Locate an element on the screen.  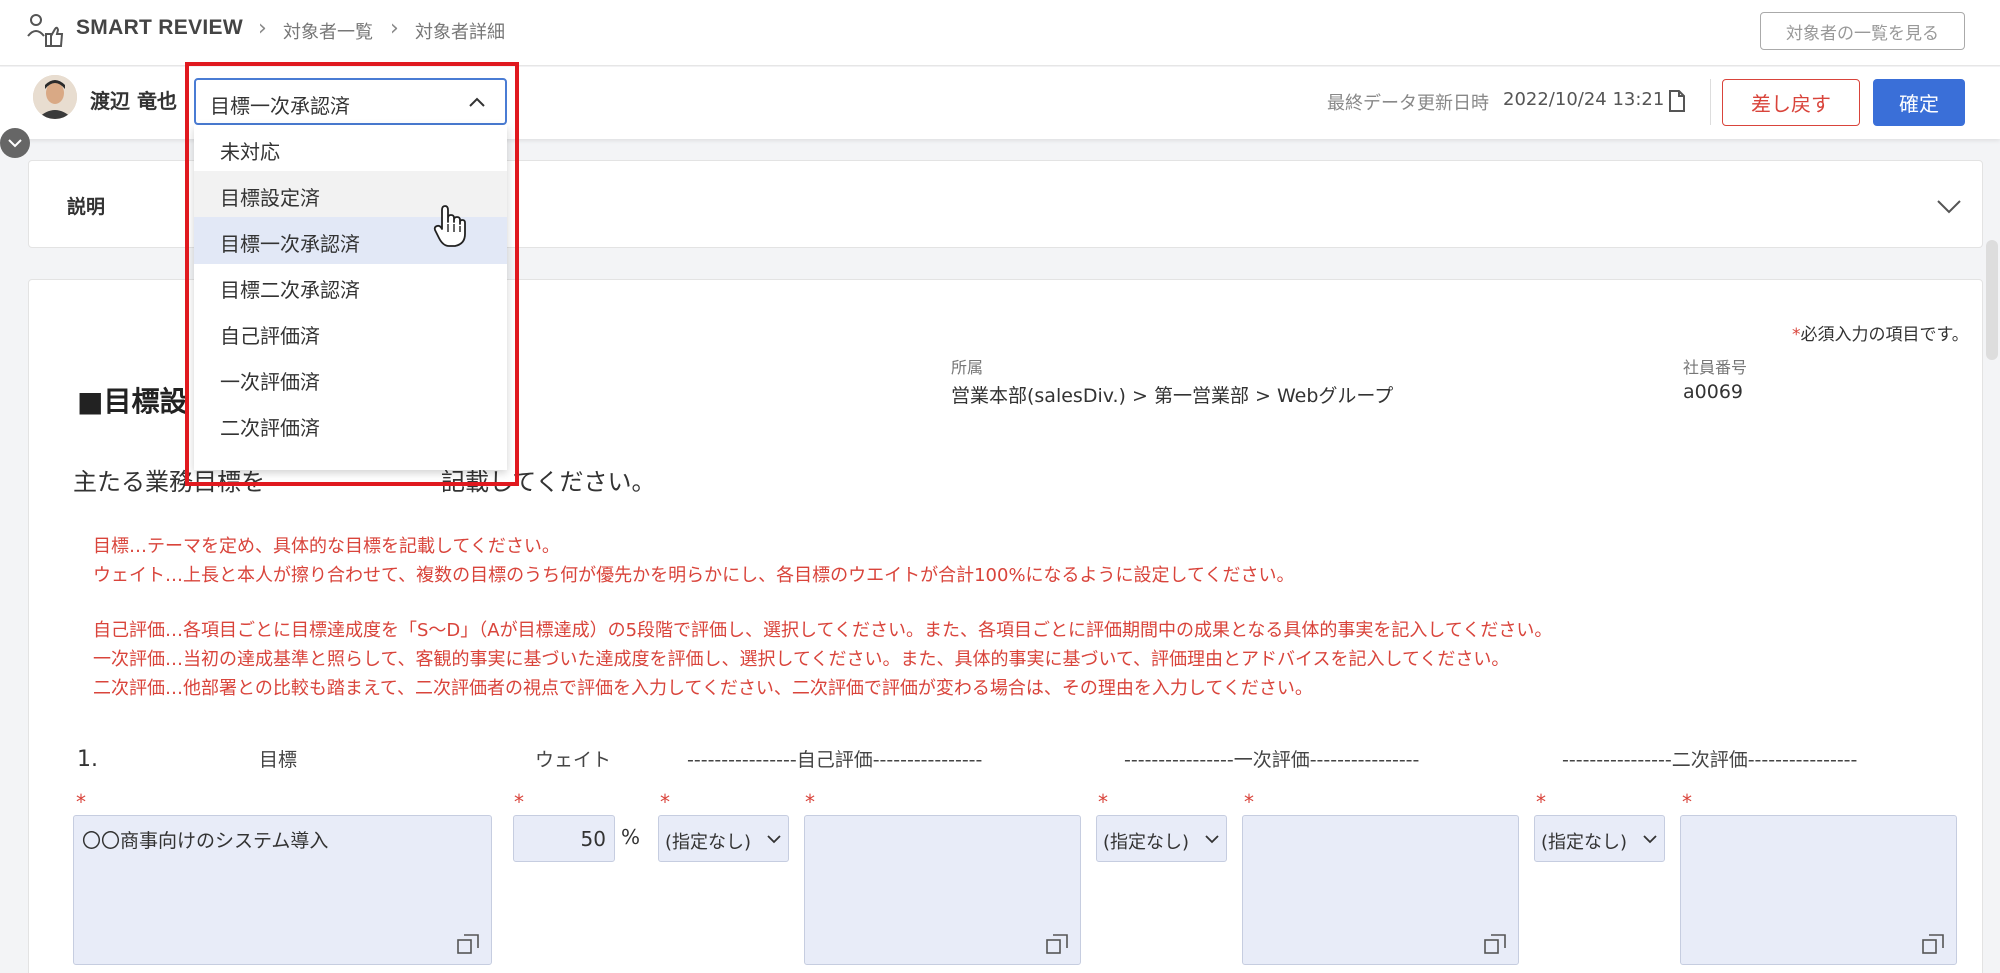
employee-id-value: a0069 is located at coordinates (1713, 392).